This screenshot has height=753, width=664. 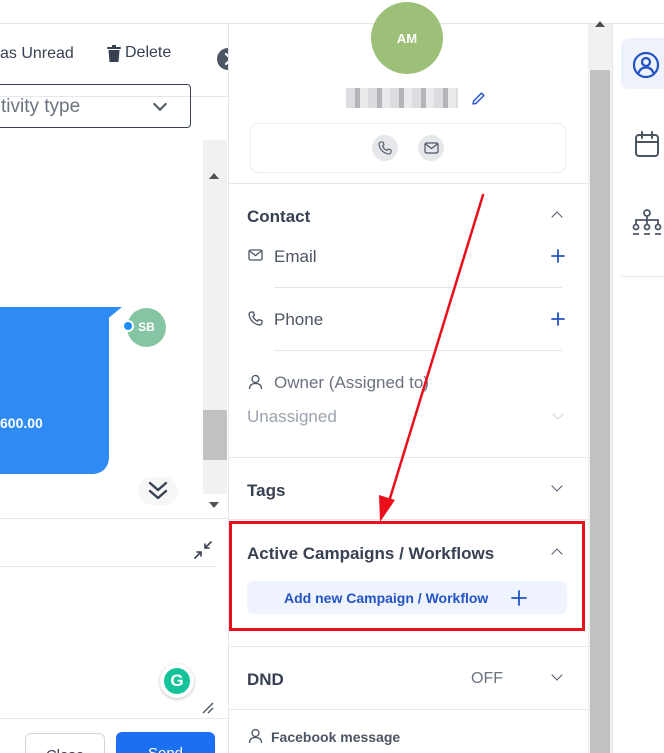 What do you see at coordinates (600, 24) in the screenshot?
I see `page-scroll-up-arrow` at bounding box center [600, 24].